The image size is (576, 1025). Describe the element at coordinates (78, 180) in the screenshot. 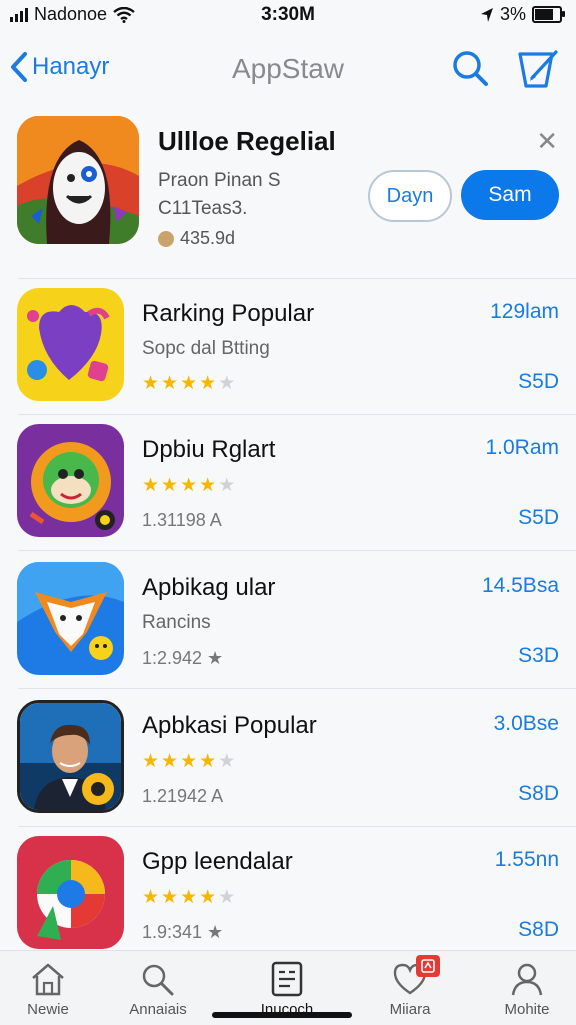

I see `featured-app-icon` at that location.